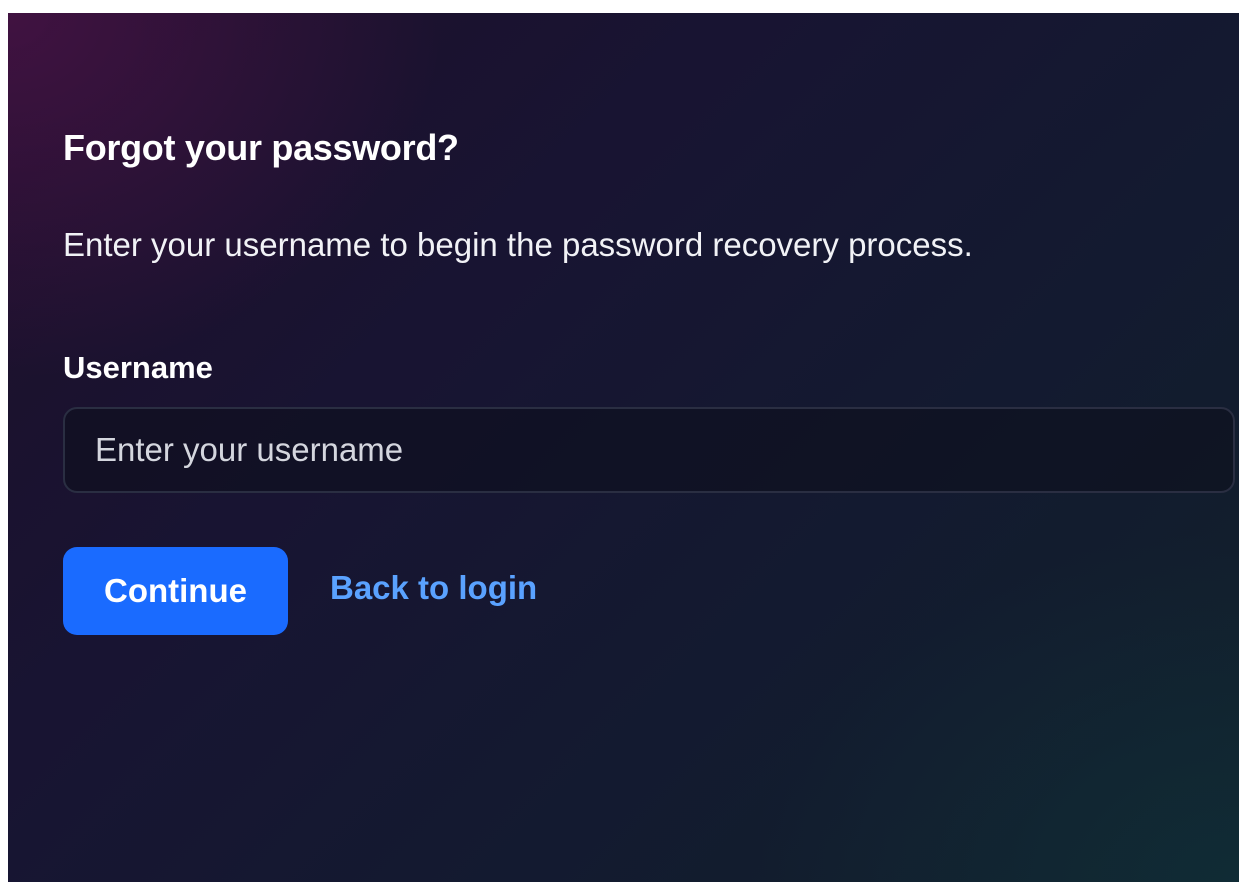 This screenshot has height=882, width=1239. What do you see at coordinates (433, 588) in the screenshot?
I see `back-to-login-link: Back to login` at bounding box center [433, 588].